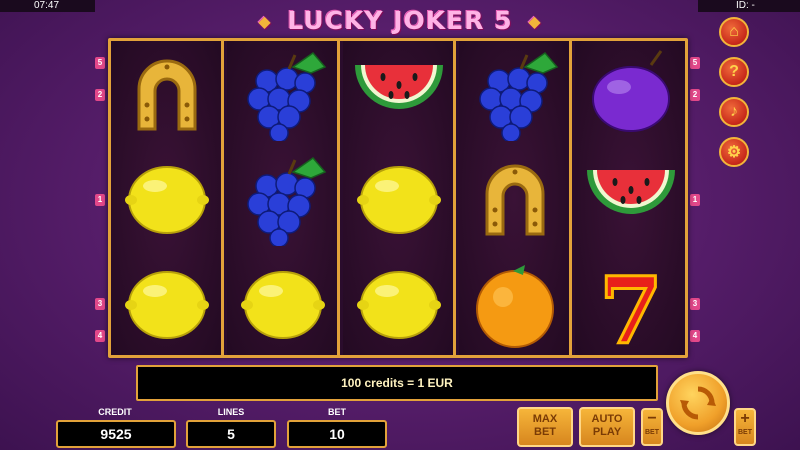 This screenshot has width=800, height=450. I want to click on settings-icon: ⚙, so click(734, 152).